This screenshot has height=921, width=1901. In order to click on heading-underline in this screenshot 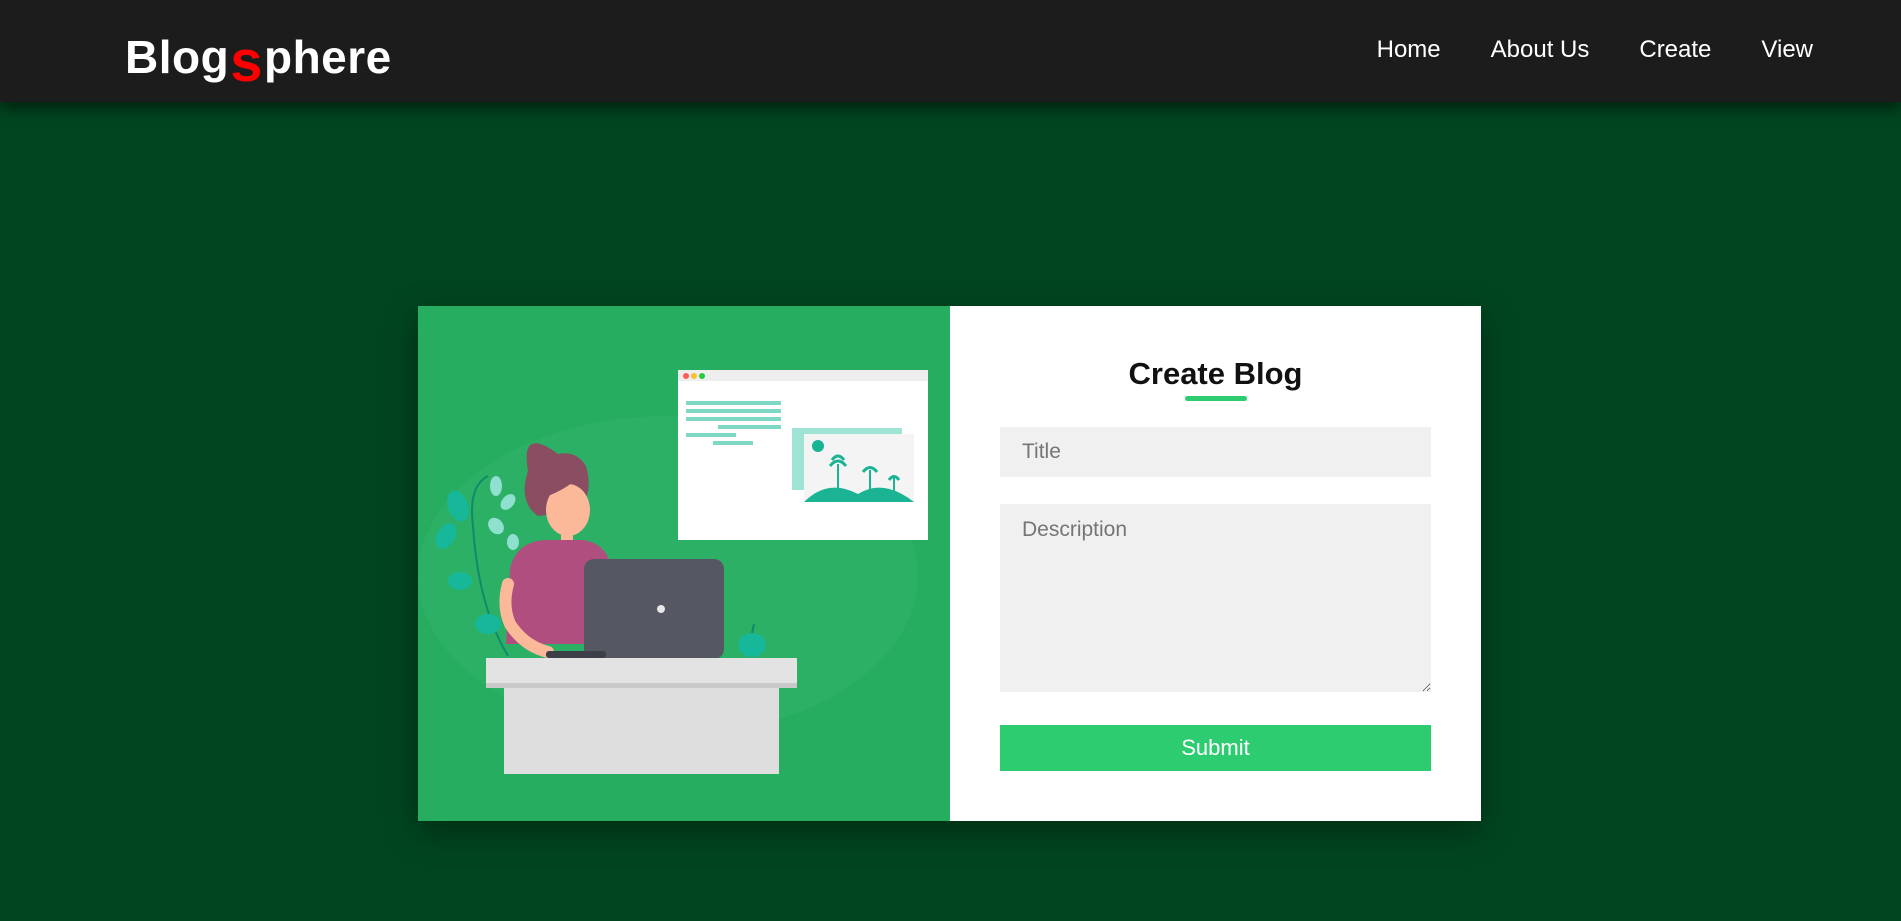, I will do `click(1216, 398)`.